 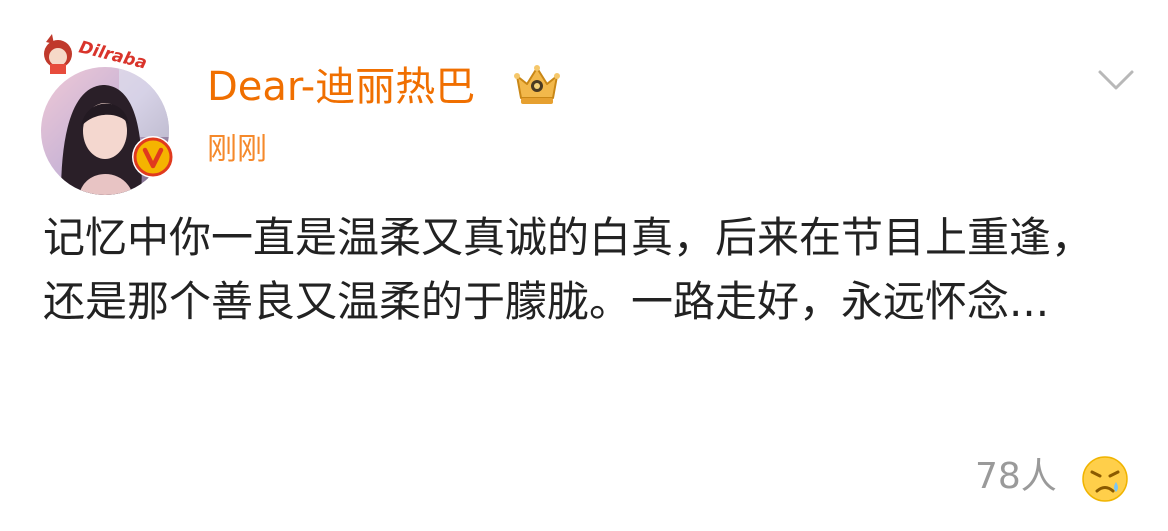 What do you see at coordinates (237, 149) in the screenshot?
I see `post-timestamp: 刚刚` at bounding box center [237, 149].